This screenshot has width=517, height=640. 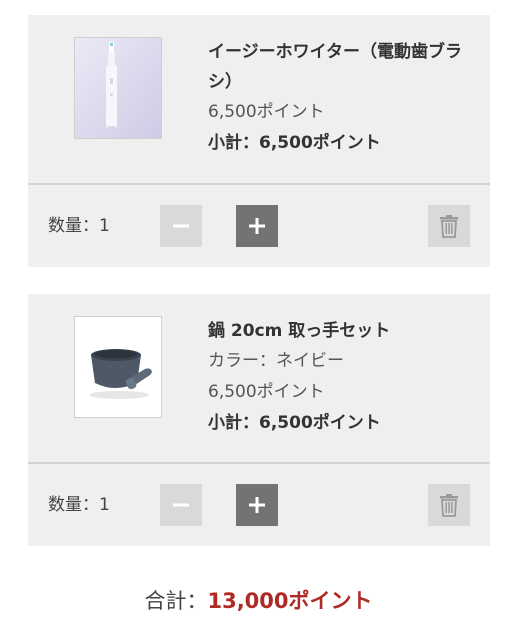 I want to click on product-name: イージーホワイター（電動歯ブラシ）, so click(x=343, y=67).